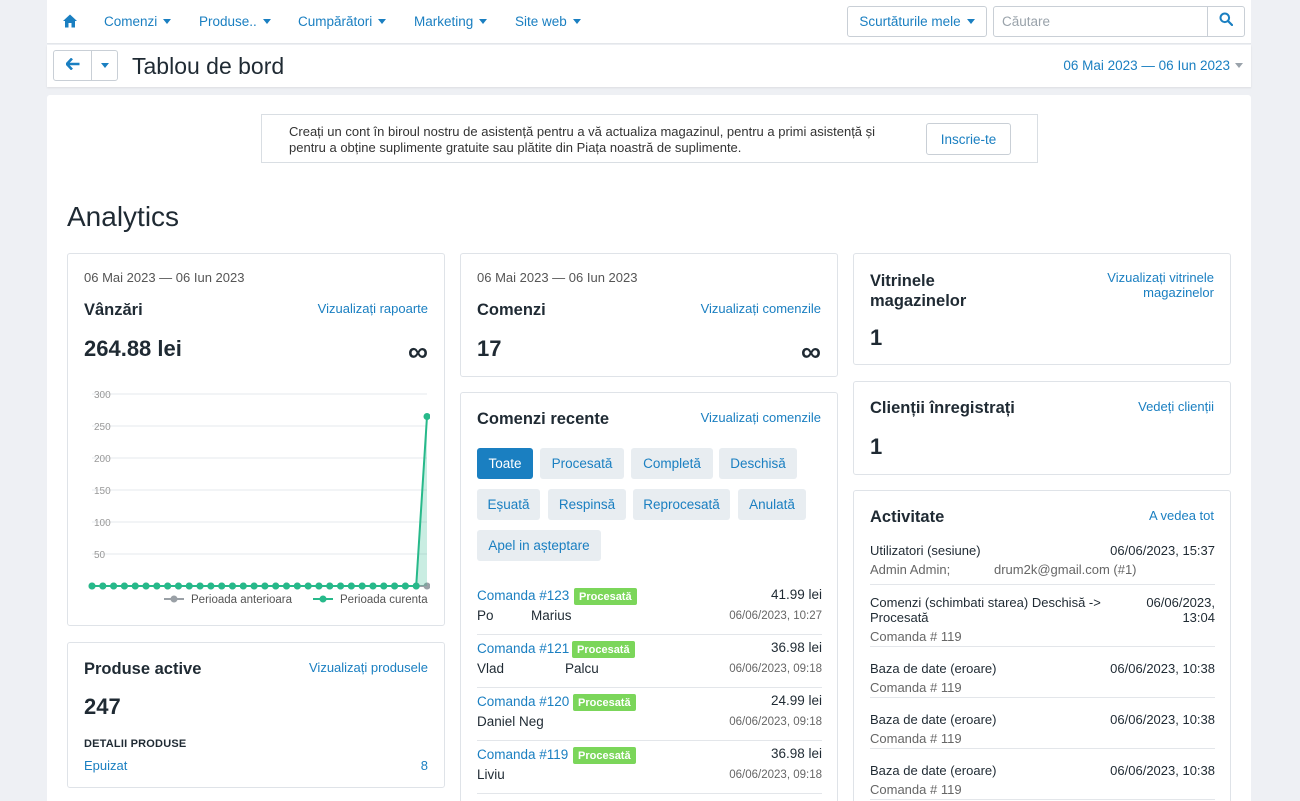  I want to click on tab-completa: Completă, so click(672, 463).